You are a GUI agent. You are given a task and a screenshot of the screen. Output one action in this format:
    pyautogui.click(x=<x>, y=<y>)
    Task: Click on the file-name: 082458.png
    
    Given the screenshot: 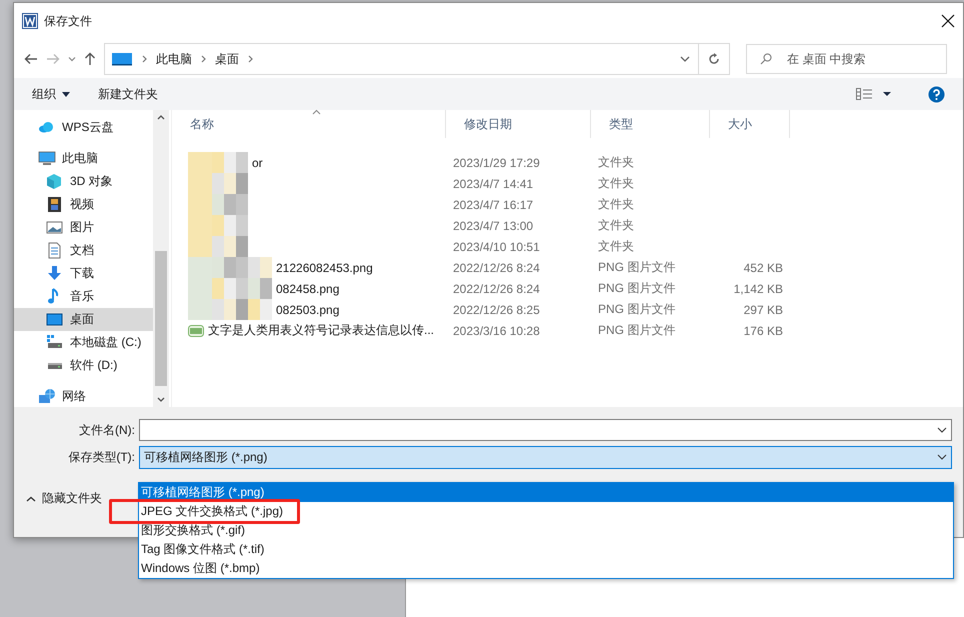 What is the action you would take?
    pyautogui.click(x=308, y=289)
    